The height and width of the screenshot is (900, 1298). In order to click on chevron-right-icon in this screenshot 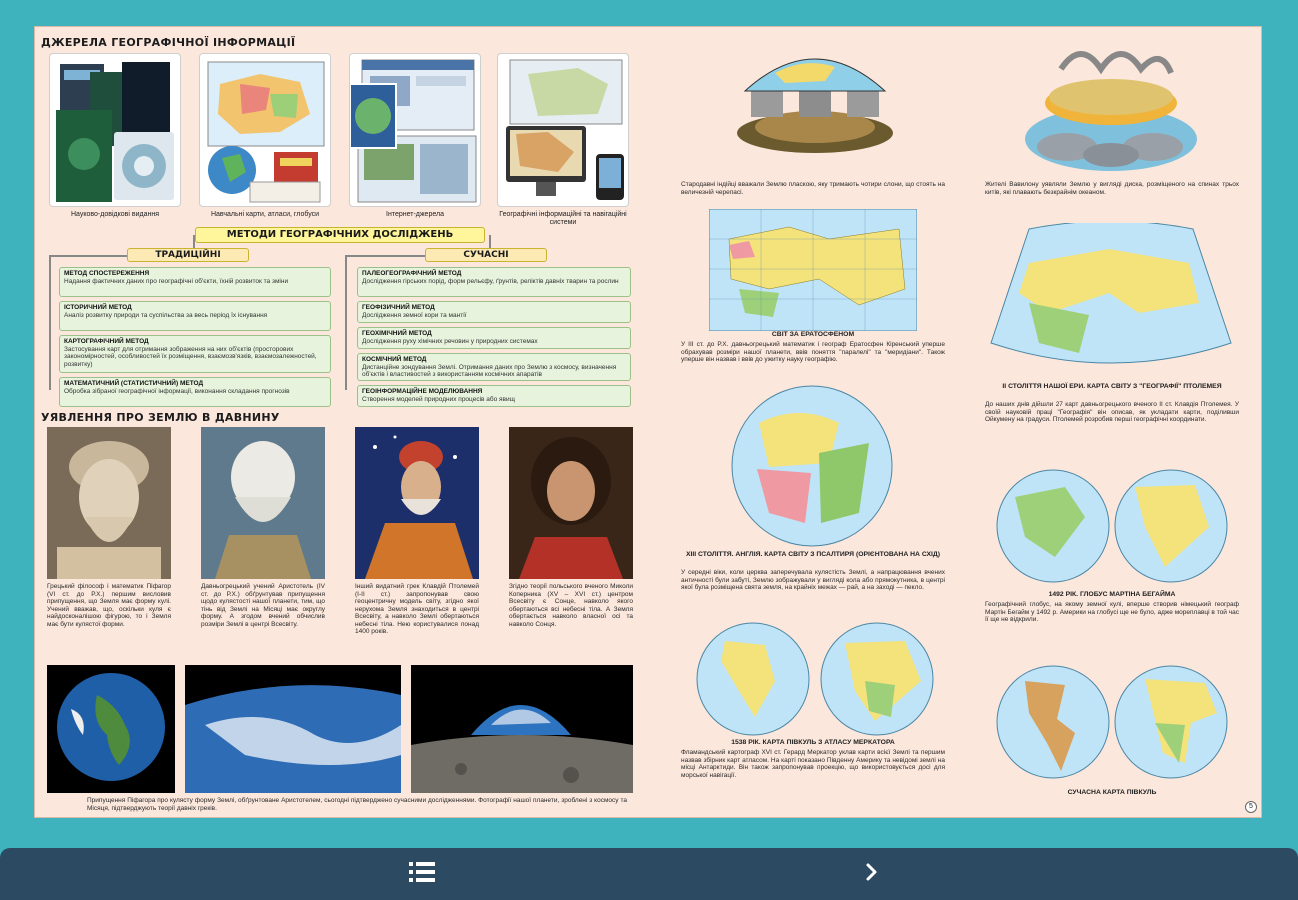, I will do `click(872, 874)`.